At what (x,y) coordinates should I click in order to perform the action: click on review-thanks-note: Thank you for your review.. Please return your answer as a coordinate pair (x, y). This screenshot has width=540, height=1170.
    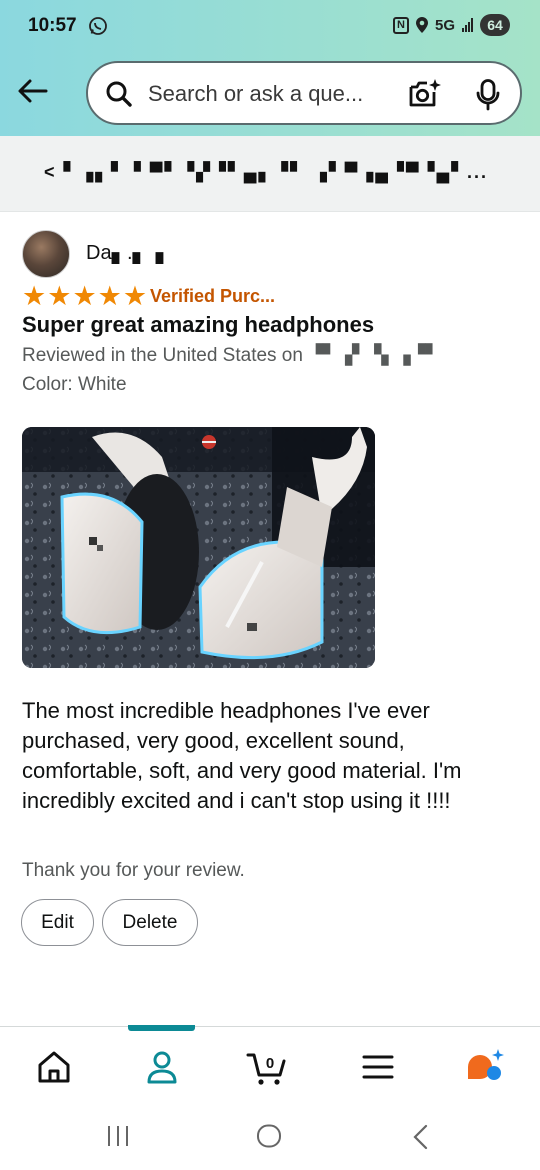
    Looking at the image, I should click on (133, 870).